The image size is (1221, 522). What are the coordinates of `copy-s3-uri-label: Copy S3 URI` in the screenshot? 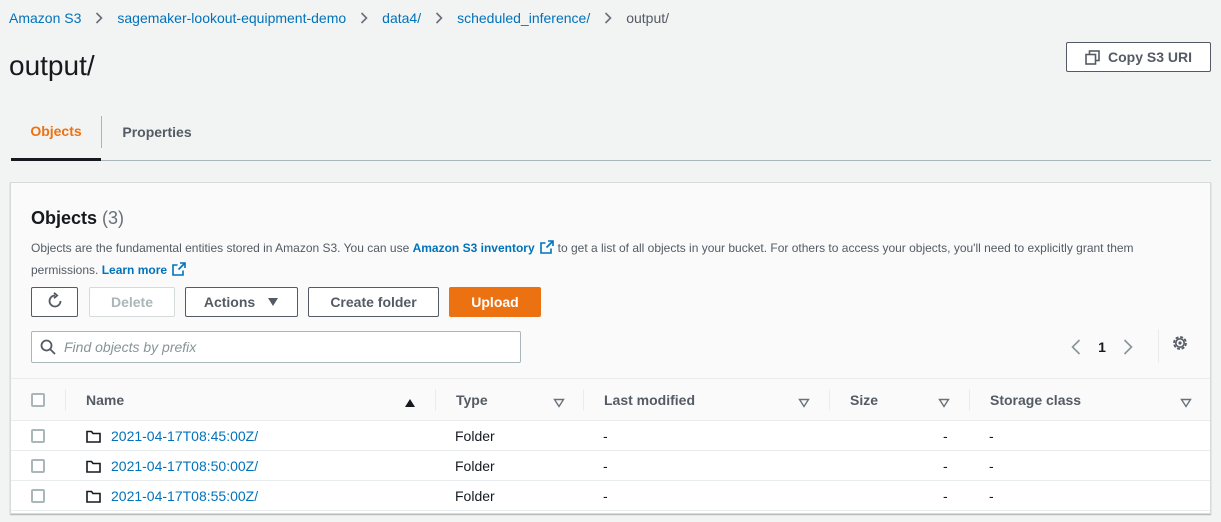 It's located at (1149, 57).